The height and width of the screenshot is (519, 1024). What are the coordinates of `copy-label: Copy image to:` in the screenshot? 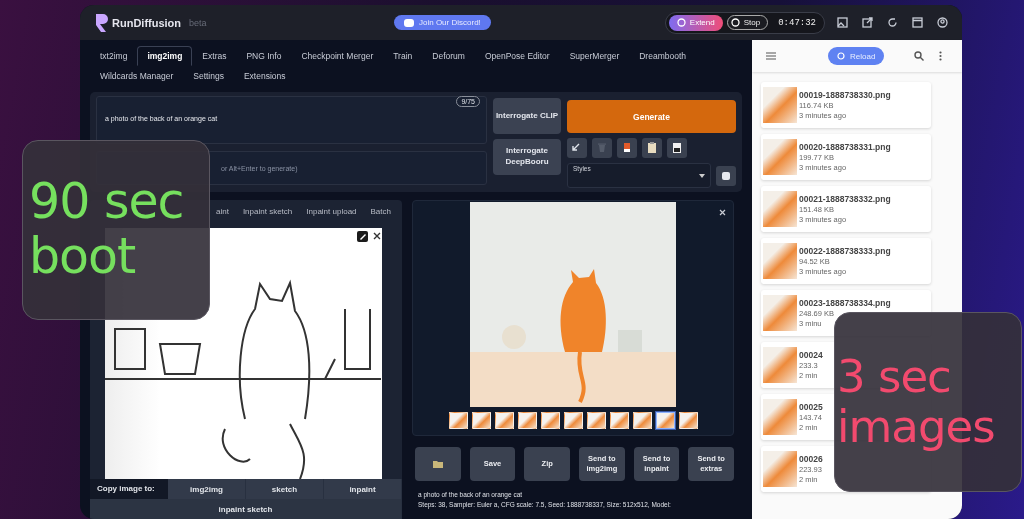 It's located at (129, 489).